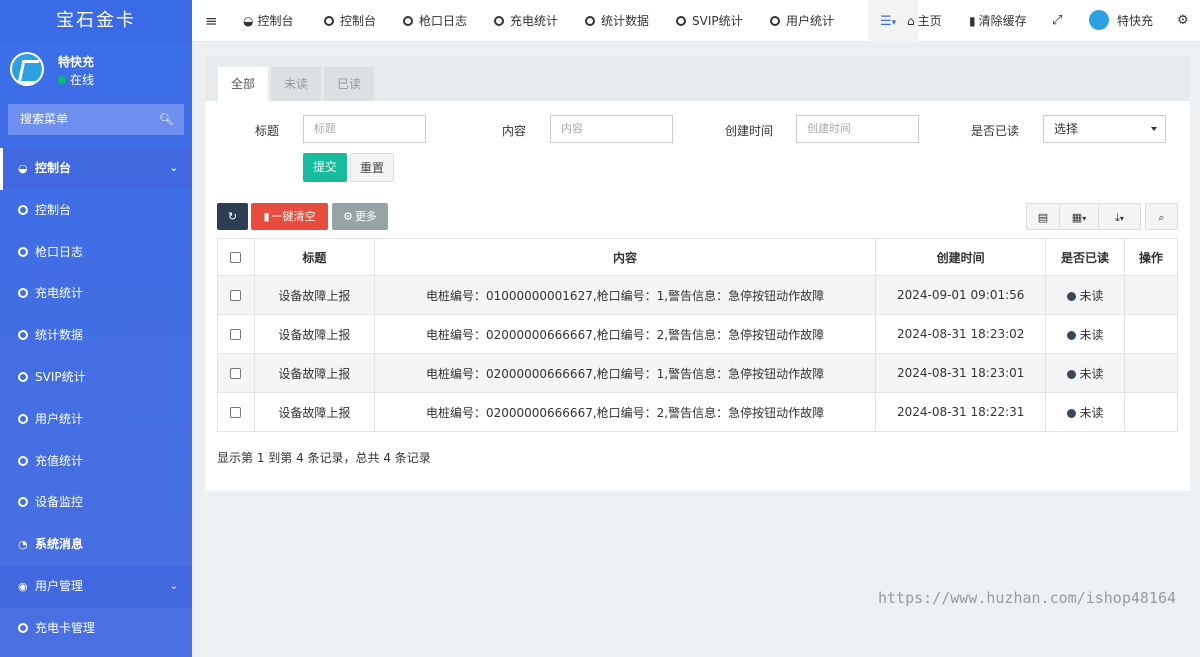  I want to click on app-logo-icon, so click(27, 69).